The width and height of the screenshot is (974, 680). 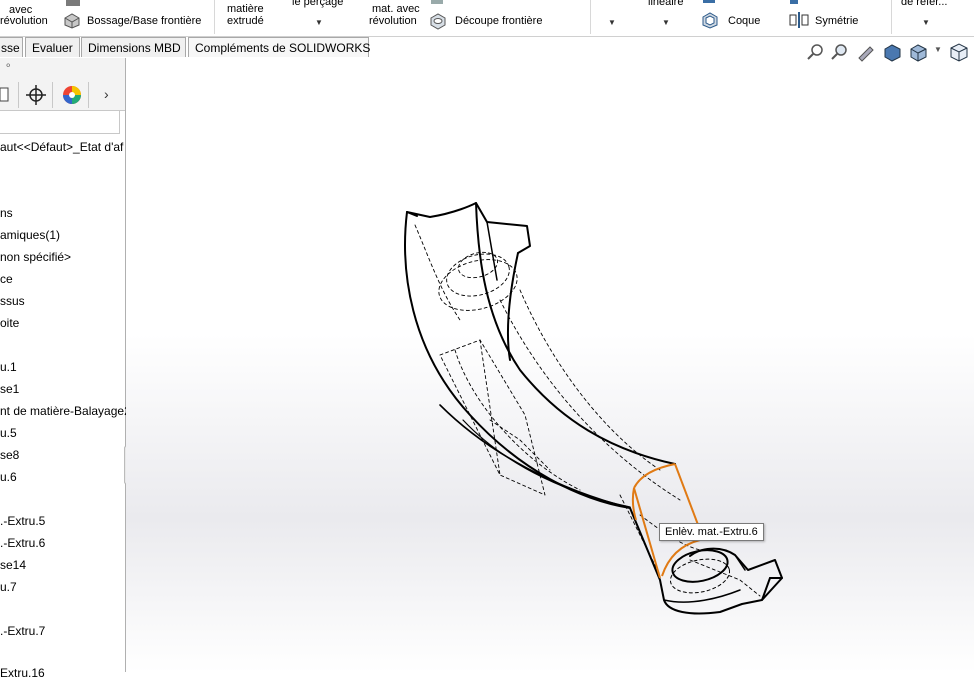 I want to click on tree-item: u.5, so click(x=8, y=433).